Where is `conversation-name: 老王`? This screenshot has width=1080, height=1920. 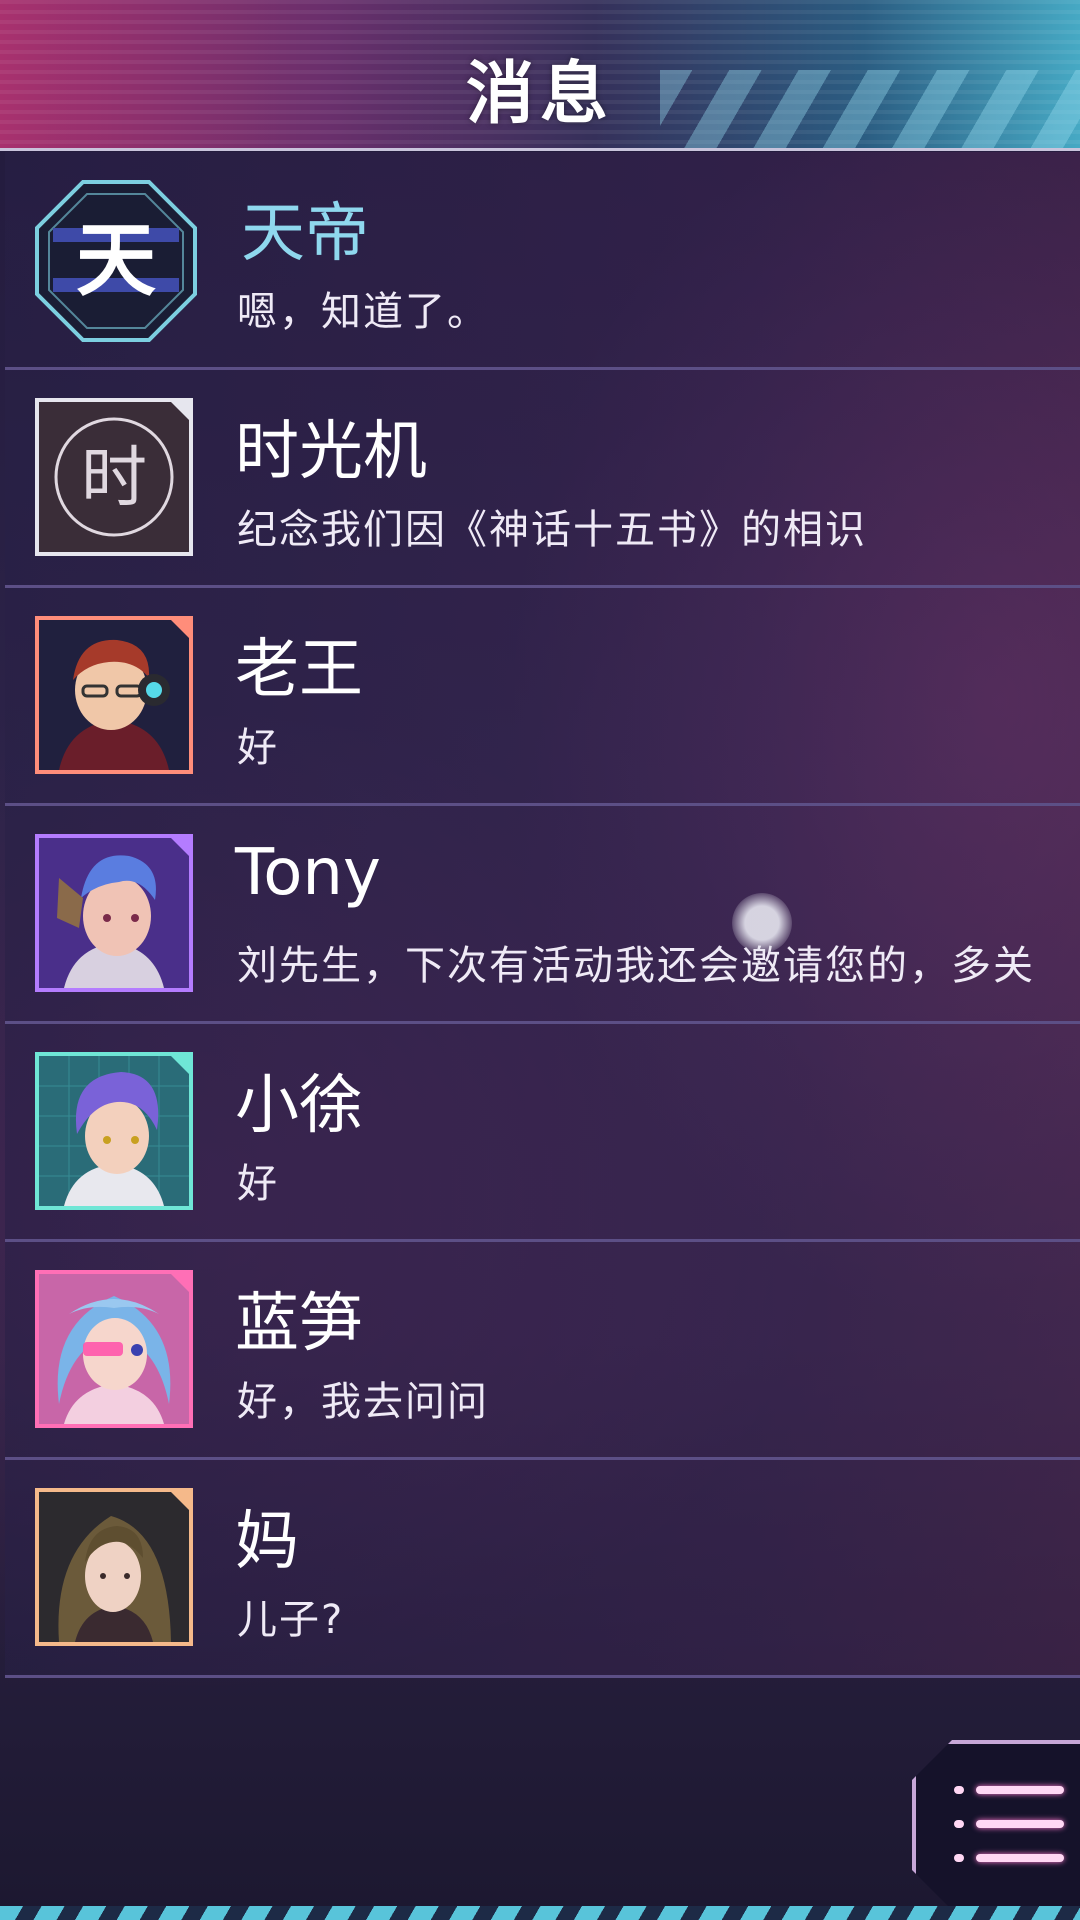 conversation-name: 老王 is located at coordinates (299, 670).